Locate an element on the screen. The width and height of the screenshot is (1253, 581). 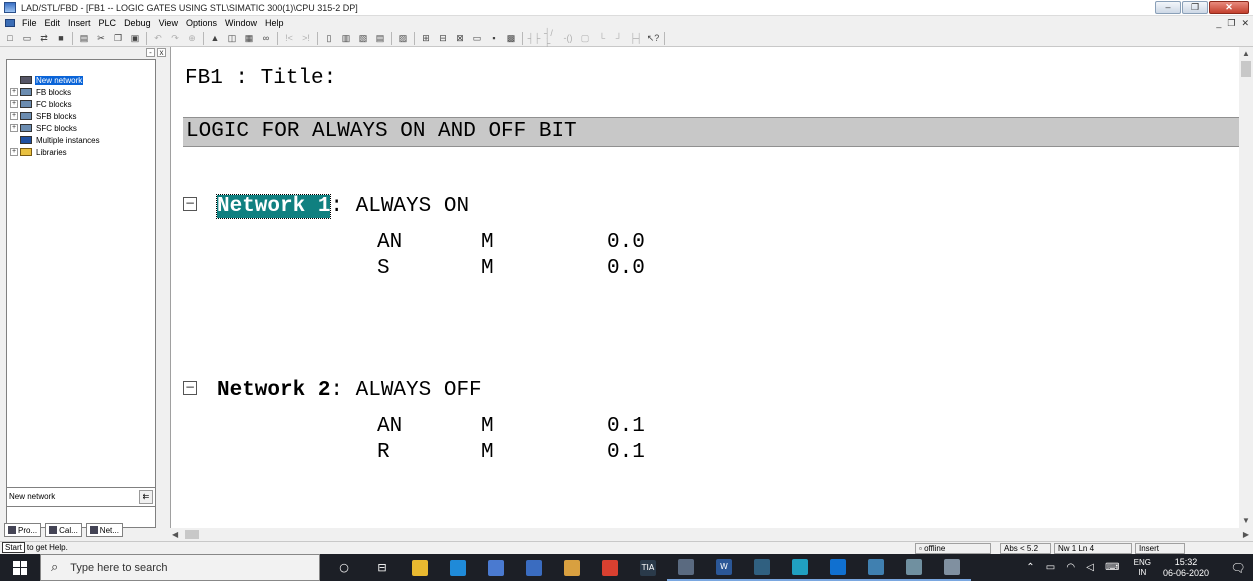
stl-statement: R M 0.1 is located at coordinates (511, 452).